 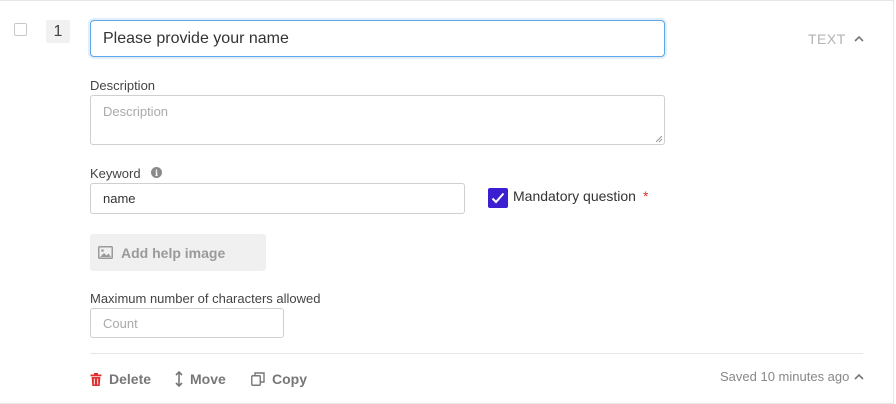 What do you see at coordinates (476, 353) in the screenshot?
I see `footer-divider` at bounding box center [476, 353].